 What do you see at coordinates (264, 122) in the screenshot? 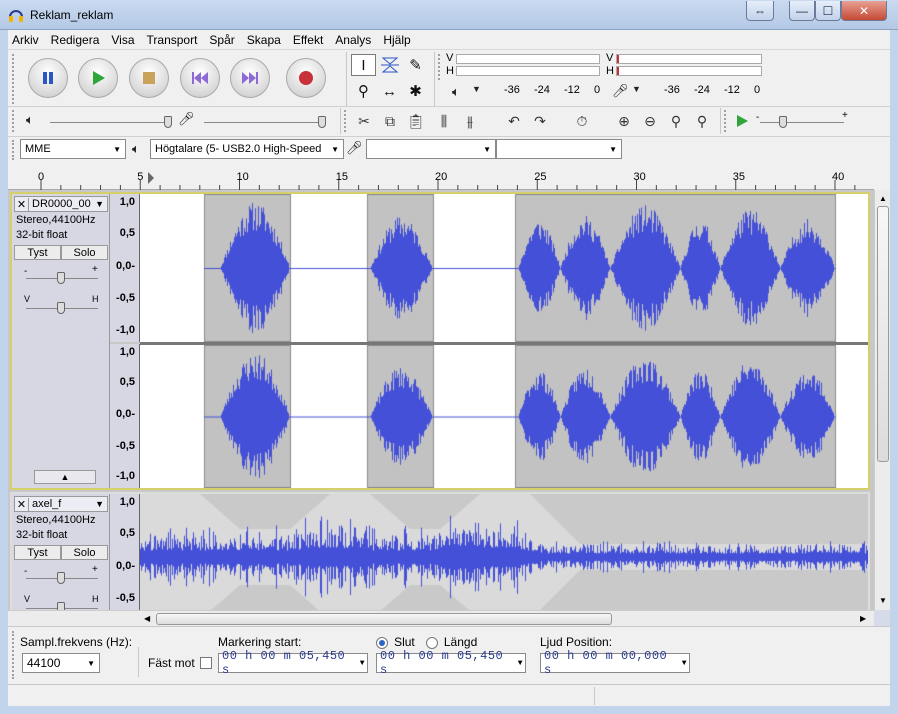
I see `input-volume-slider` at bounding box center [264, 122].